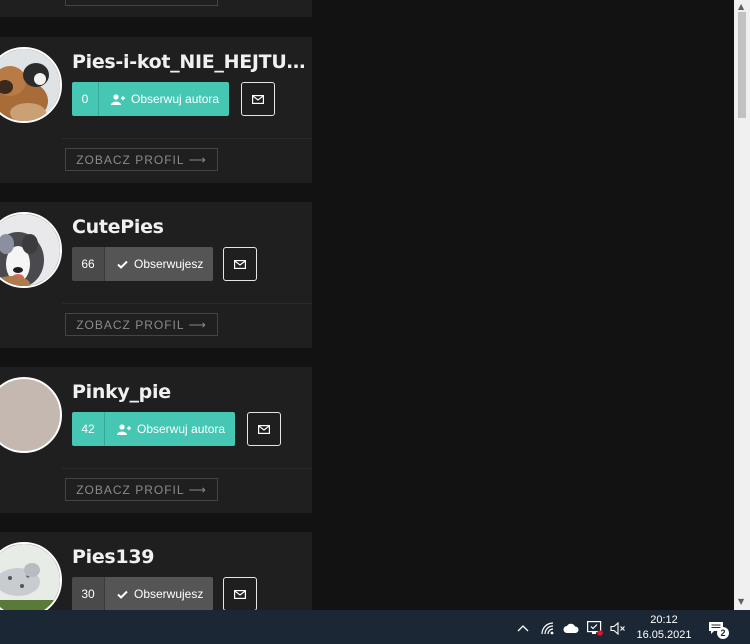 Image resolution: width=750 pixels, height=644 pixels. Describe the element at coordinates (156, 8) in the screenshot. I see `partial-card` at that location.